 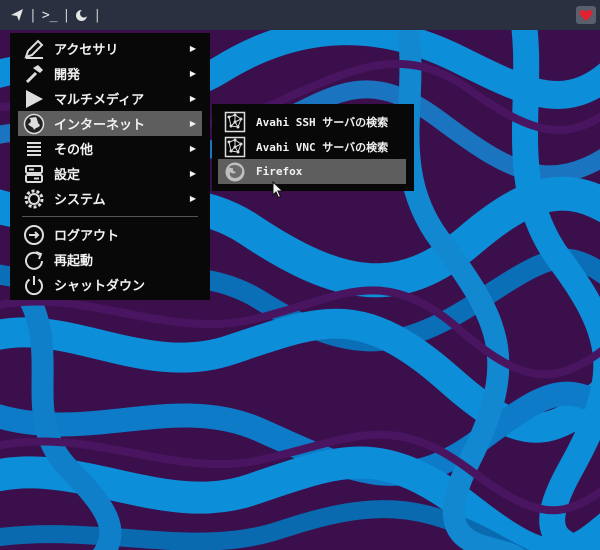 I want to click on tray-heart-button, so click(x=586, y=15).